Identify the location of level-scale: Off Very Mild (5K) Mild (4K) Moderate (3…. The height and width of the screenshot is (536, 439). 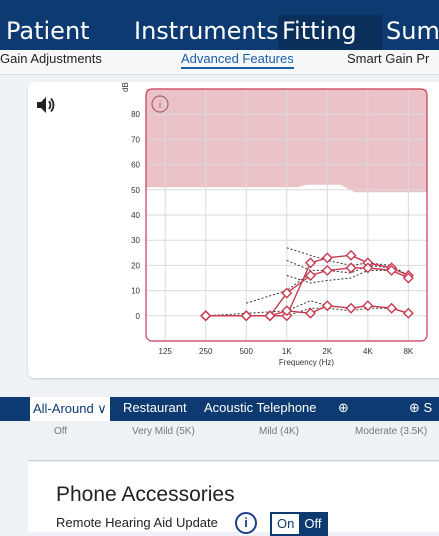
(219, 432).